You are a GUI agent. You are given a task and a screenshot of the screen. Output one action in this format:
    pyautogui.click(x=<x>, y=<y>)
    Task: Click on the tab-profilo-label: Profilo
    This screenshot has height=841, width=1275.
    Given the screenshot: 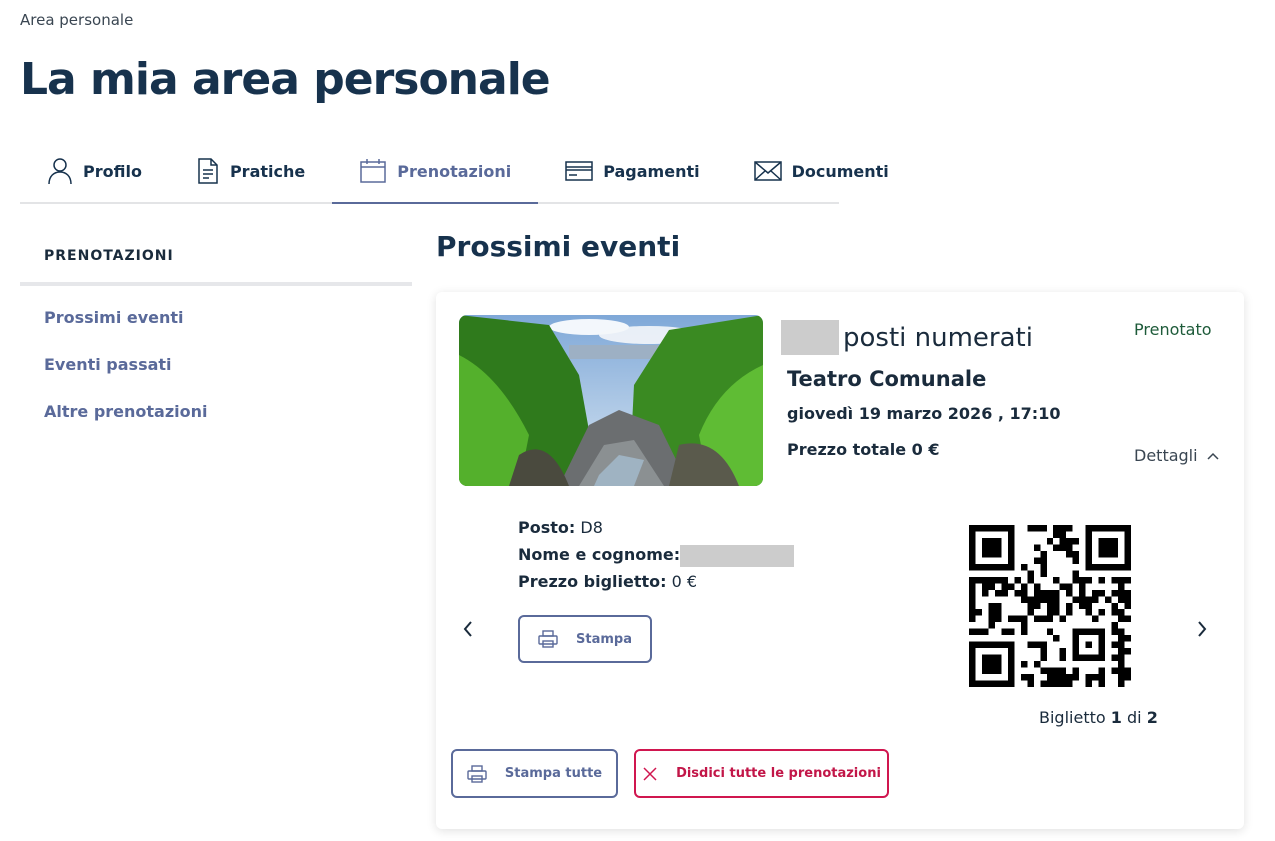 What is the action you would take?
    pyautogui.click(x=112, y=171)
    